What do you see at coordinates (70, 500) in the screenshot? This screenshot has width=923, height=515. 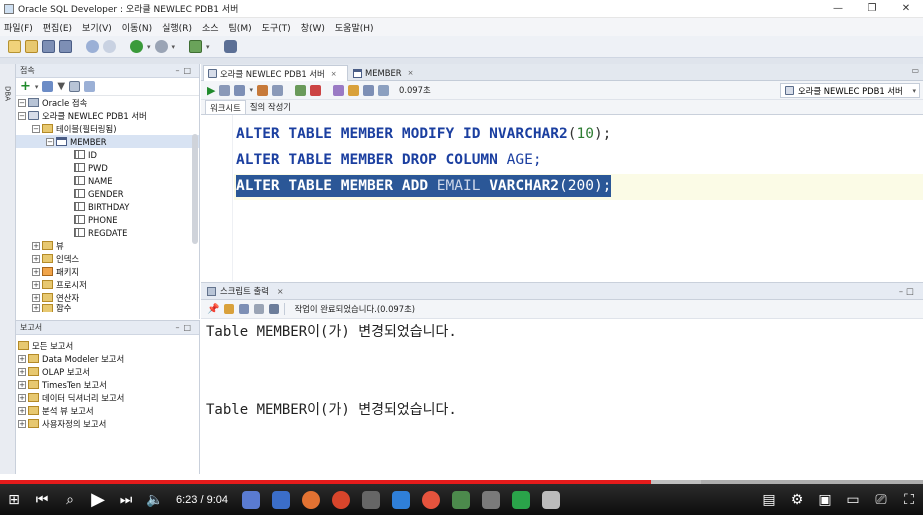 I see `search-icon: ⌕` at bounding box center [70, 500].